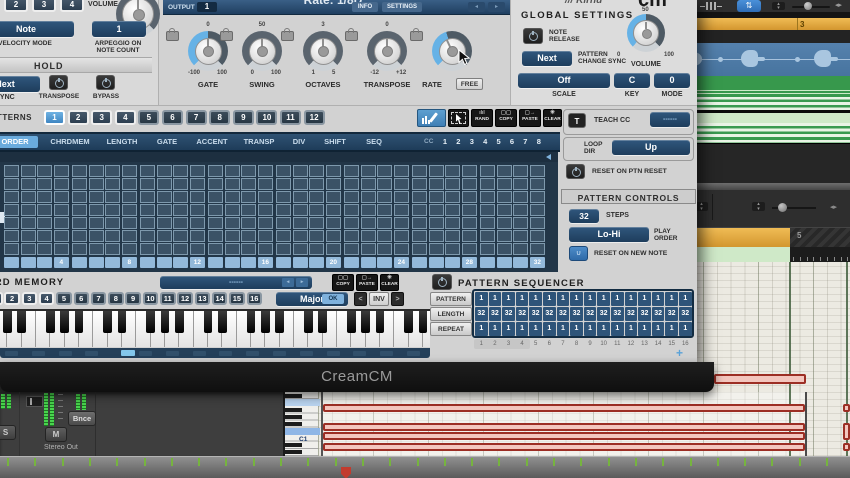 This screenshot has width=850, height=478. What do you see at coordinates (499, 141) in the screenshot?
I see `cc-number-5: 5` at bounding box center [499, 141].